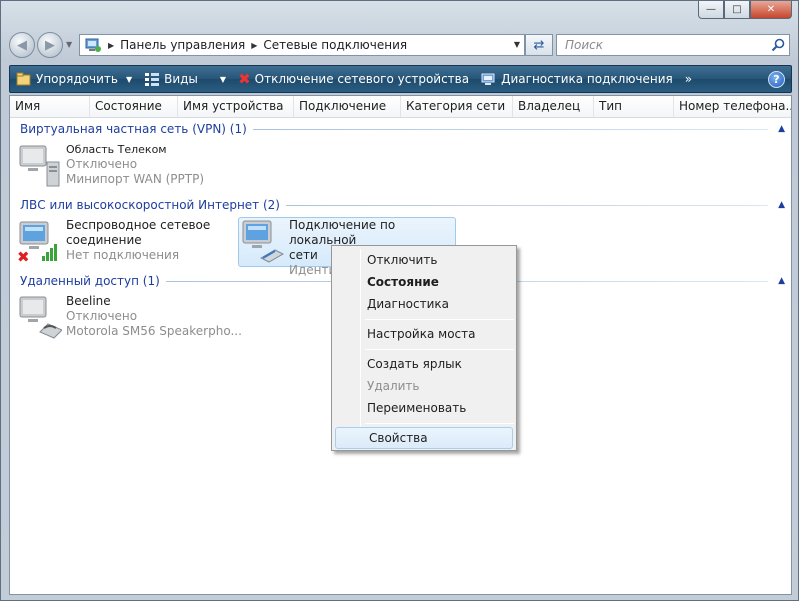 This screenshot has width=799, height=601. I want to click on help-button: ?, so click(776, 79).